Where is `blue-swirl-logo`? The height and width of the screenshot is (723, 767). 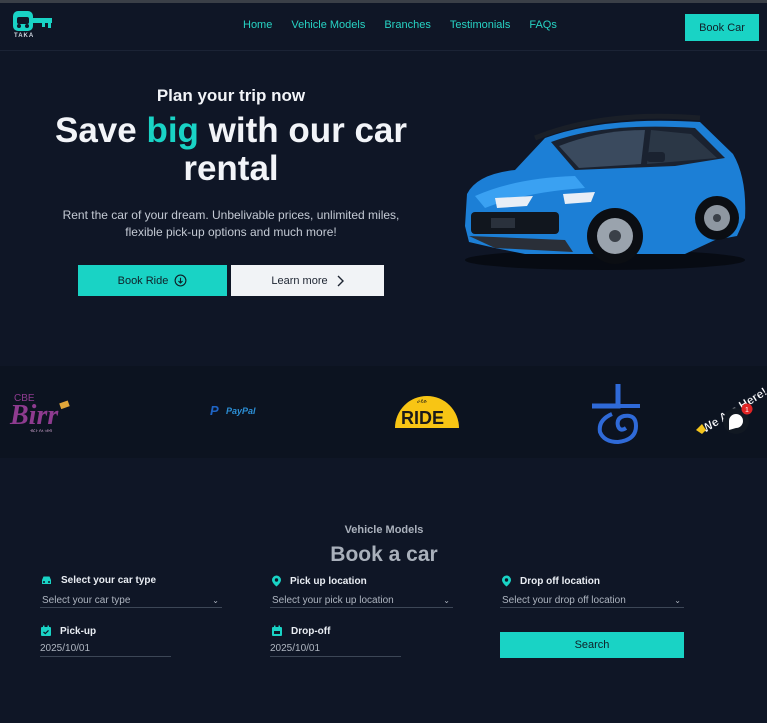 blue-swirl-logo is located at coordinates (616, 414).